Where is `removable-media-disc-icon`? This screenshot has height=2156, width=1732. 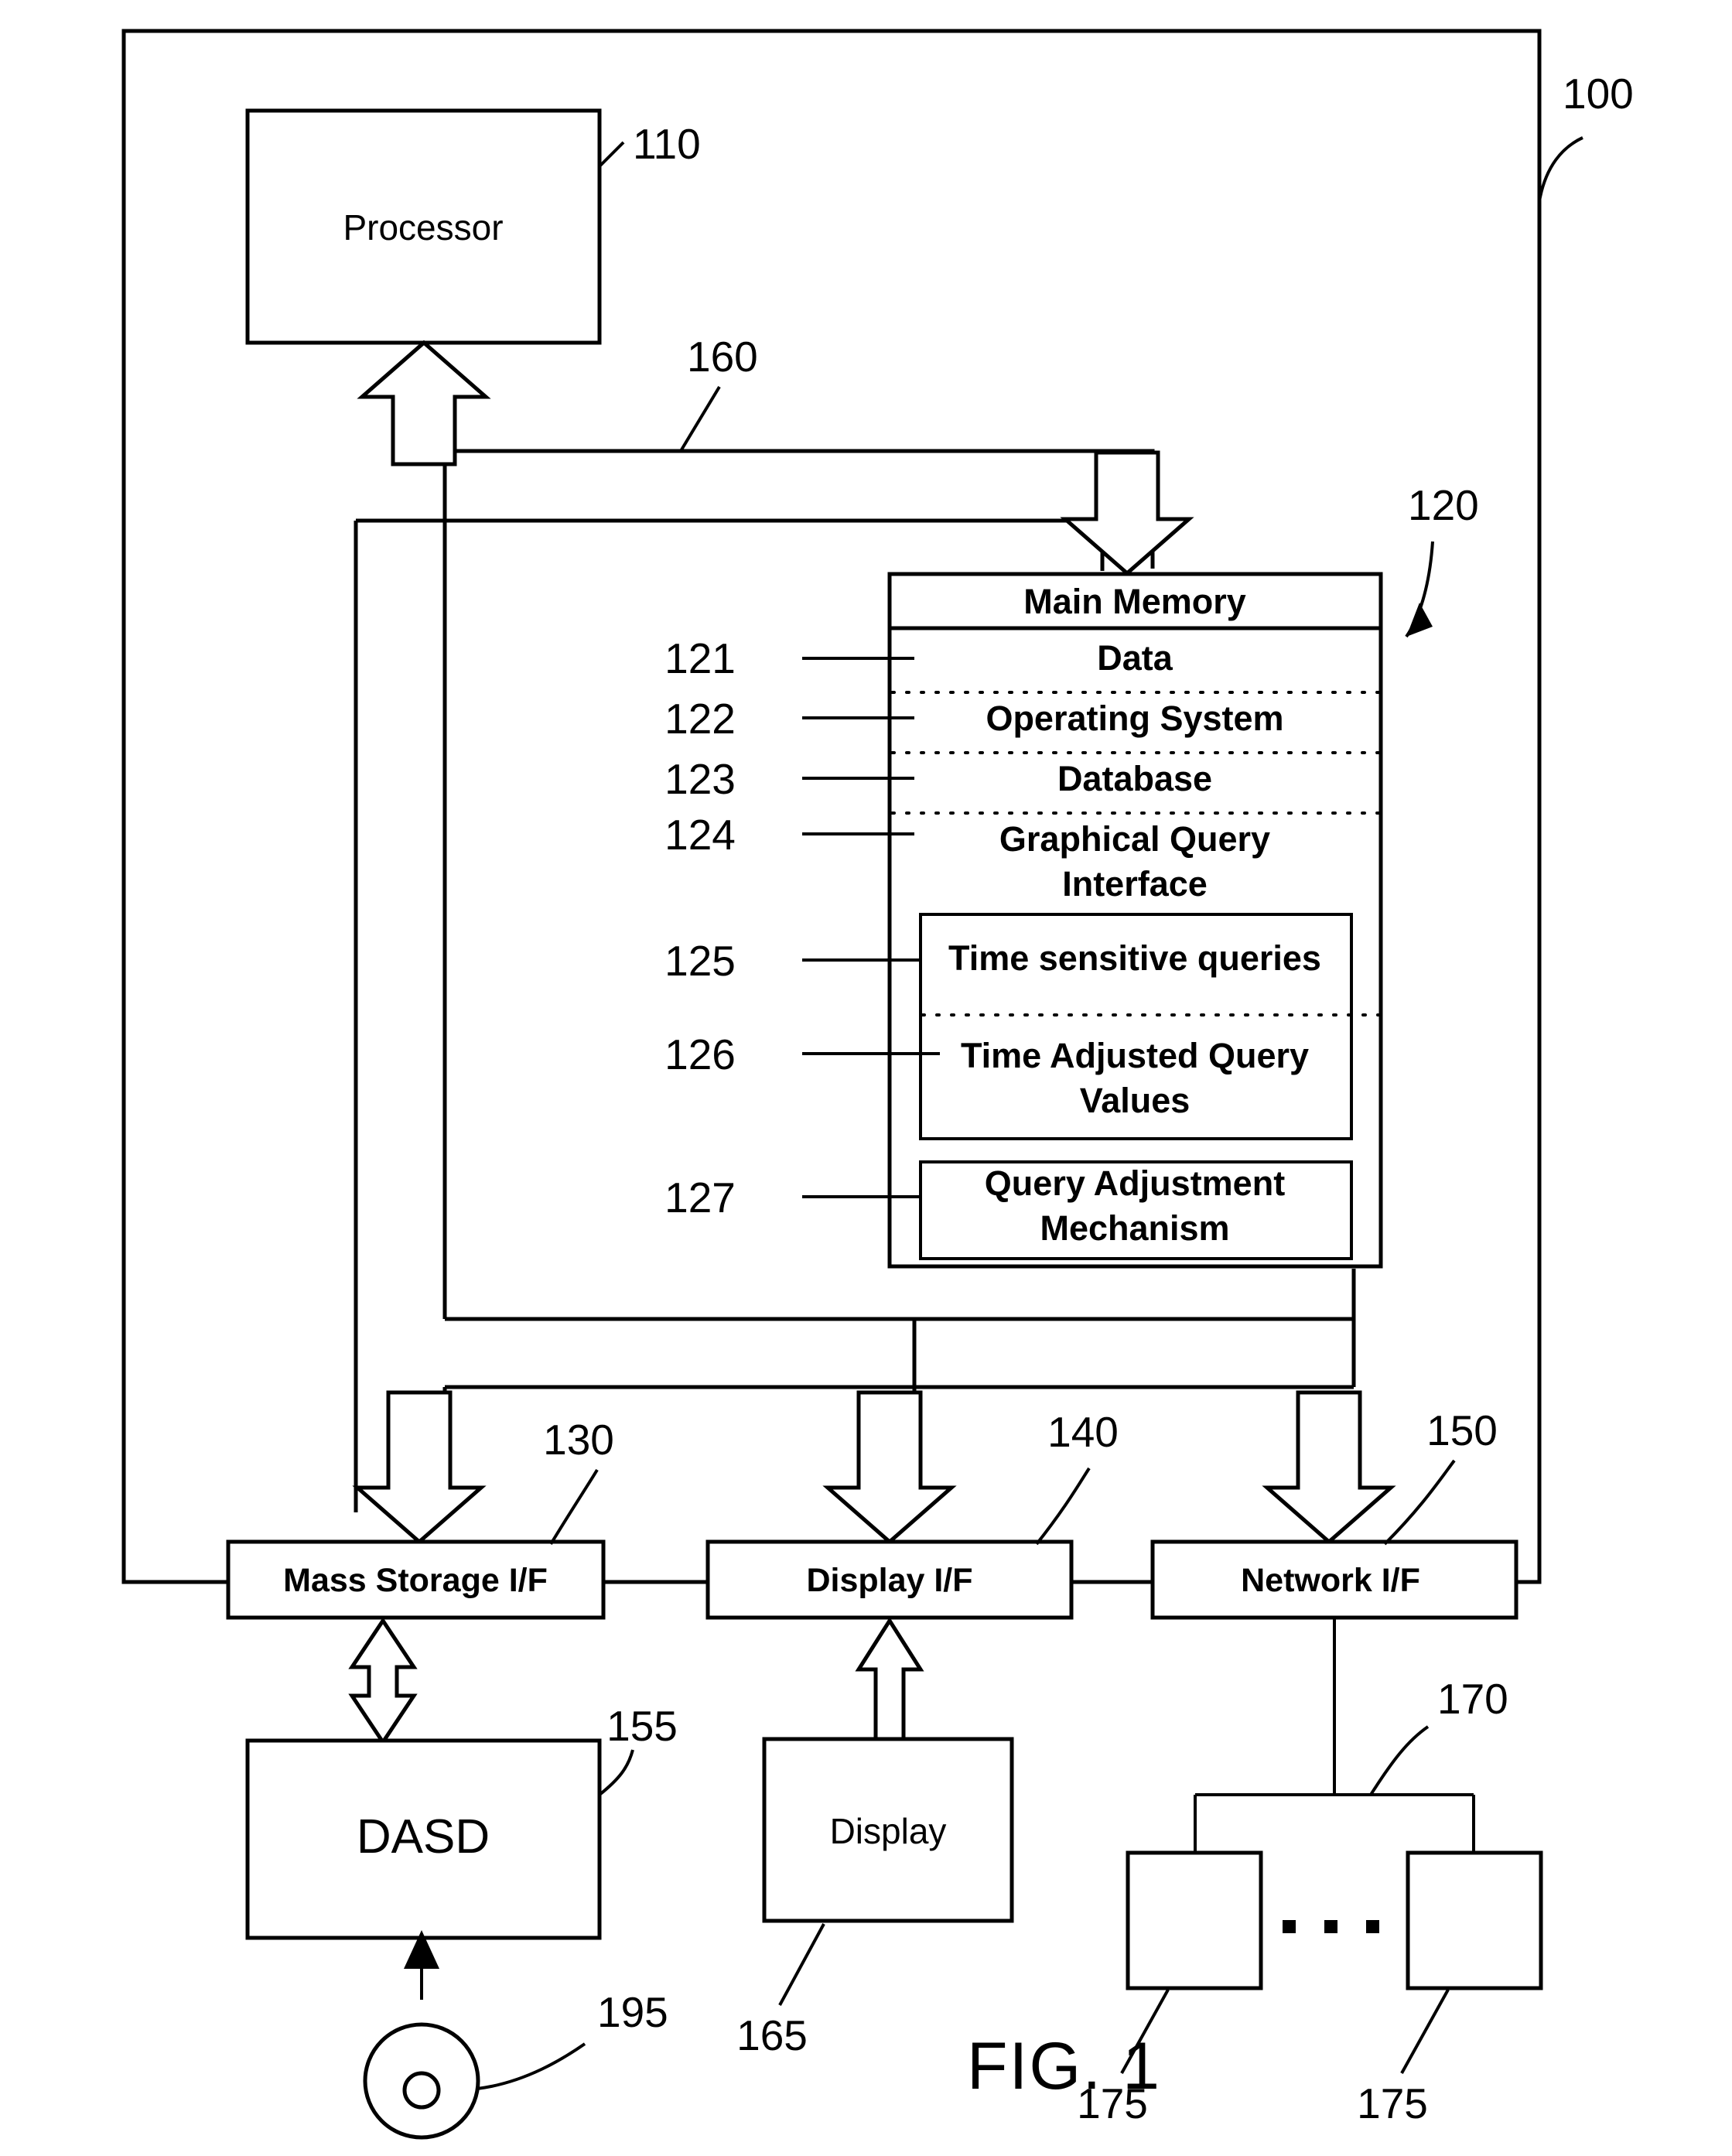
removable-media-disc-icon is located at coordinates (421, 2081).